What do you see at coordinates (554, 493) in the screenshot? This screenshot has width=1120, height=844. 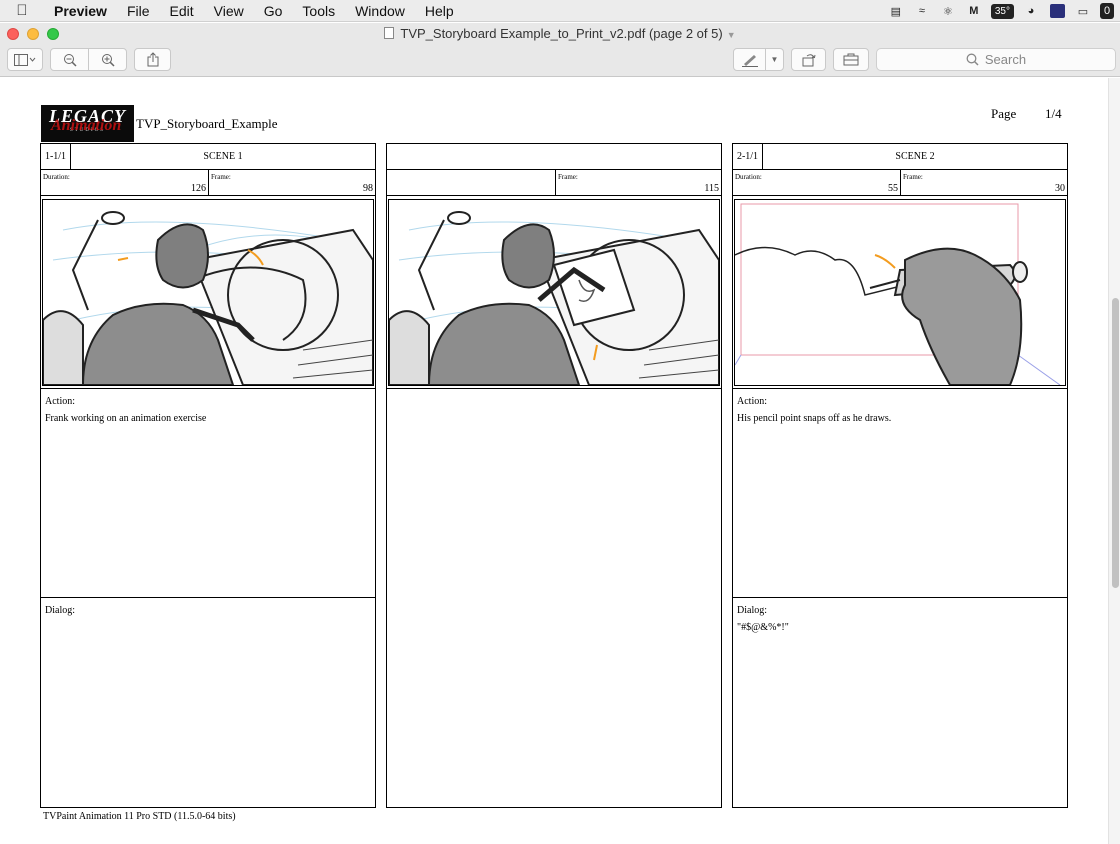 I see `action-section` at bounding box center [554, 493].